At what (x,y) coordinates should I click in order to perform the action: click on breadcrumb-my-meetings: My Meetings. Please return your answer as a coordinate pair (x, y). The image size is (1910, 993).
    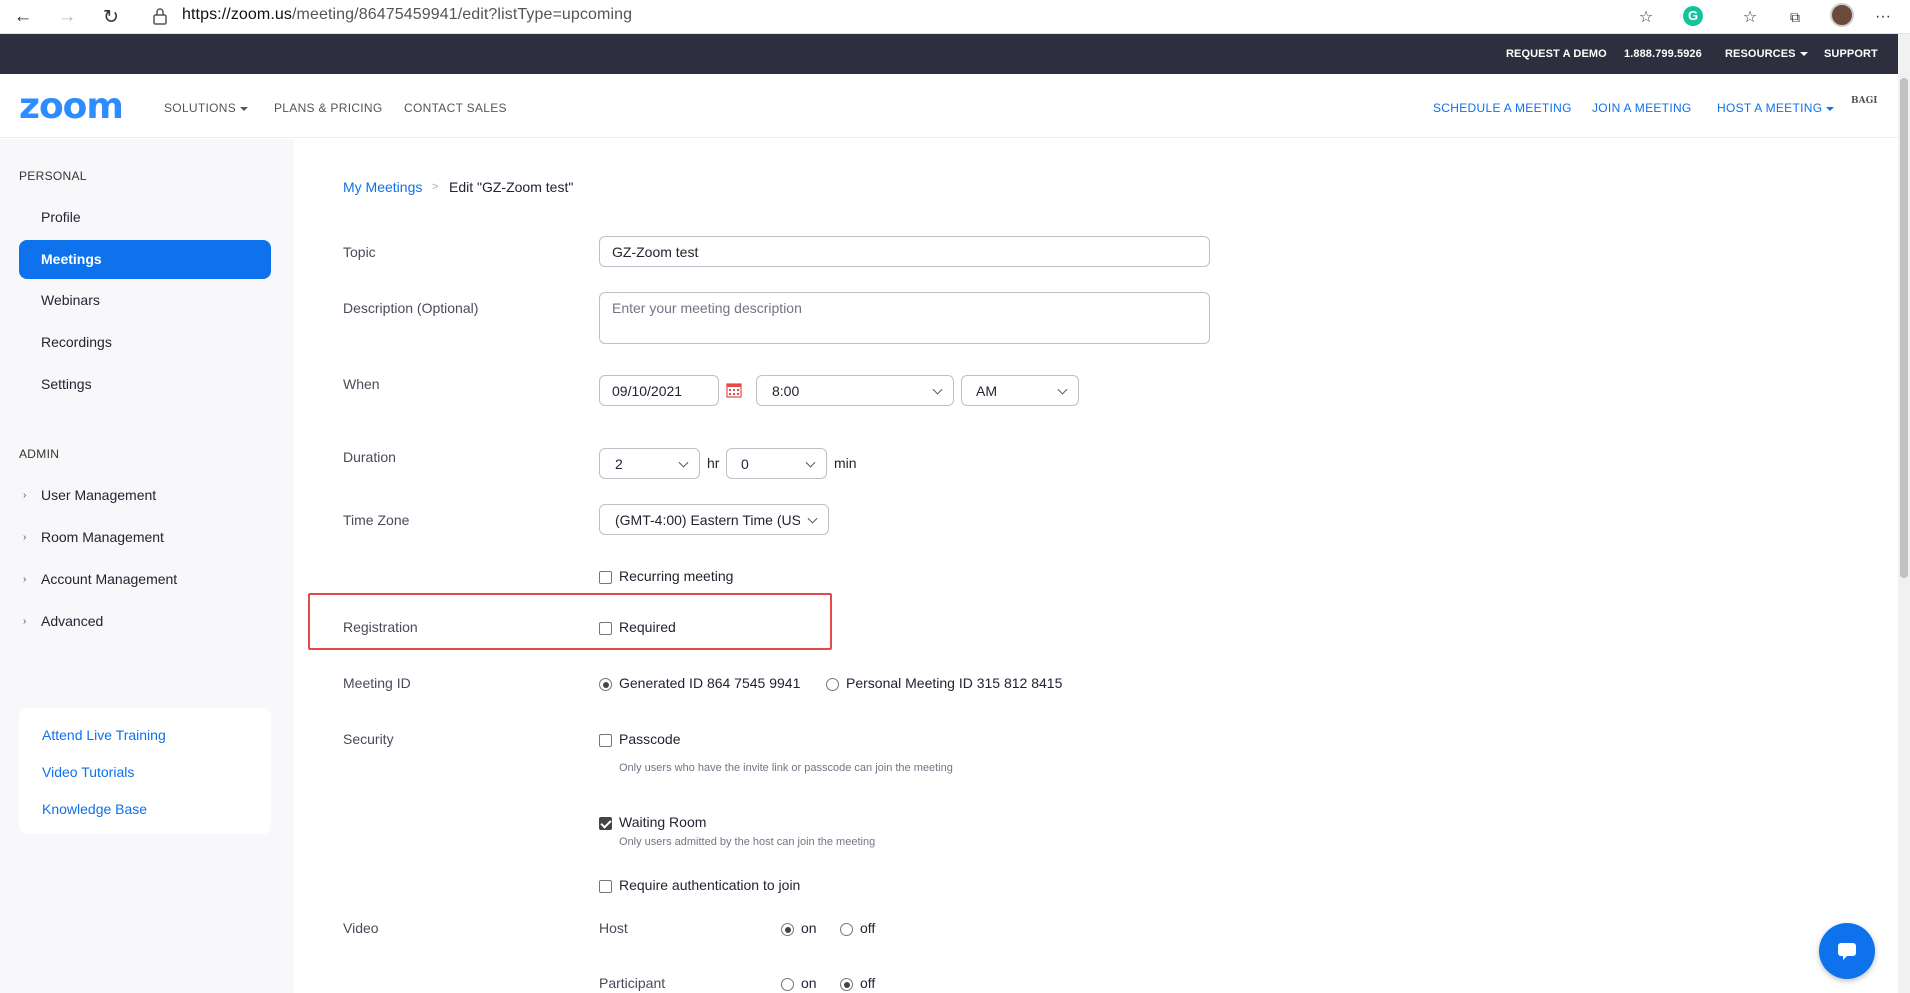
    Looking at the image, I should click on (382, 187).